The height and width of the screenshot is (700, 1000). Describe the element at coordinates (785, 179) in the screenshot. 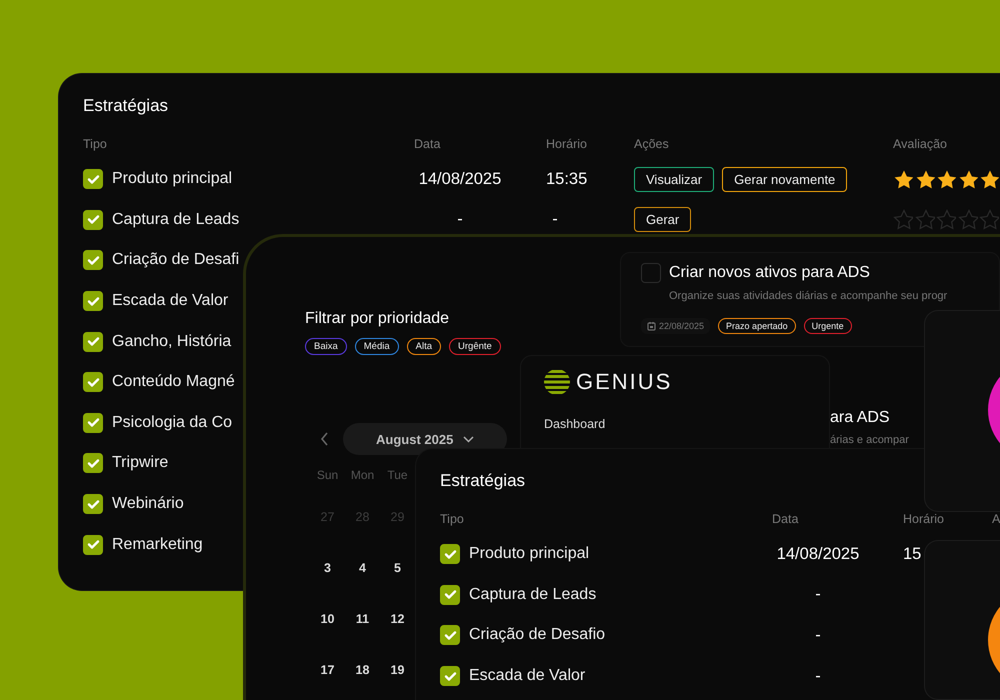

I see `action-button: Gerar novamente` at that location.